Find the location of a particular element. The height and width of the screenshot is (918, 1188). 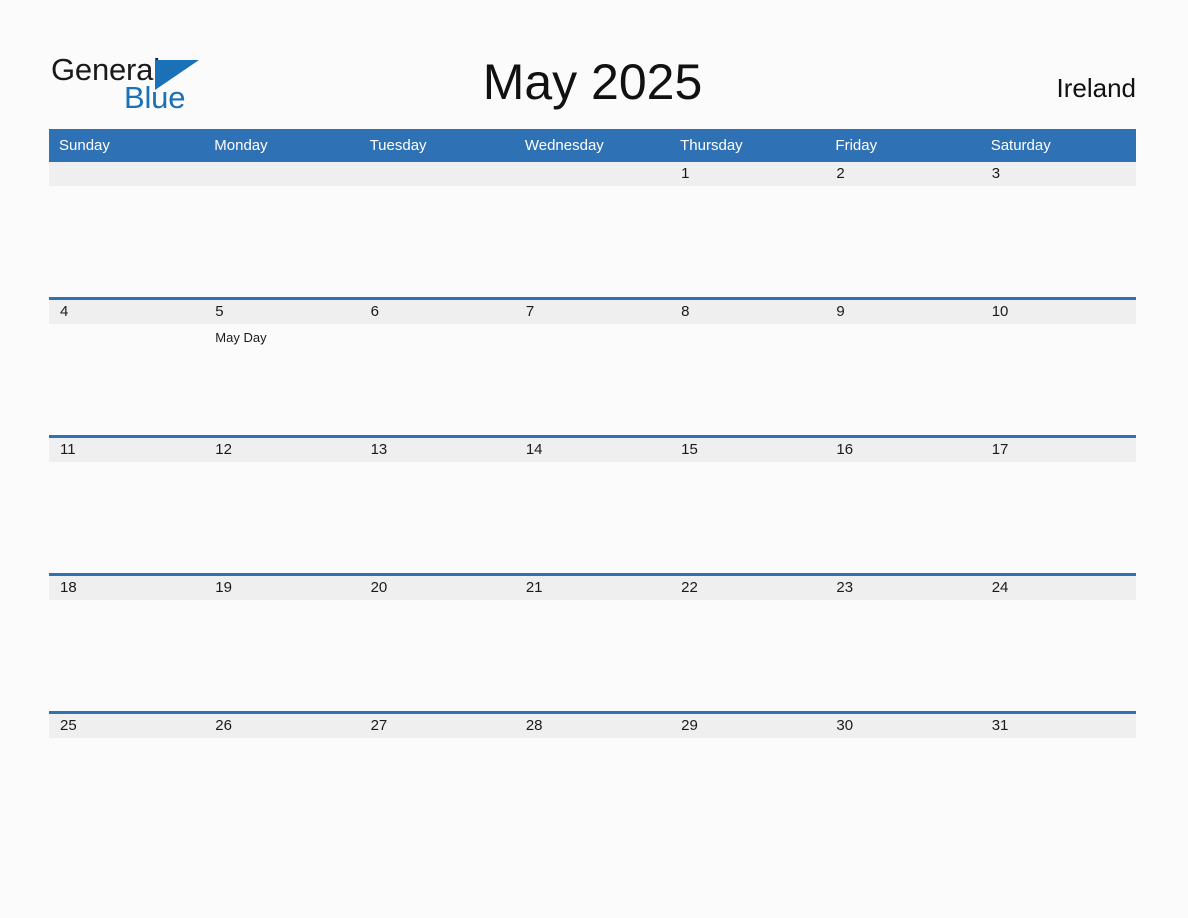

week-daynumber-strip: 11 12 13 14 15 16 17 is located at coordinates (592, 450).